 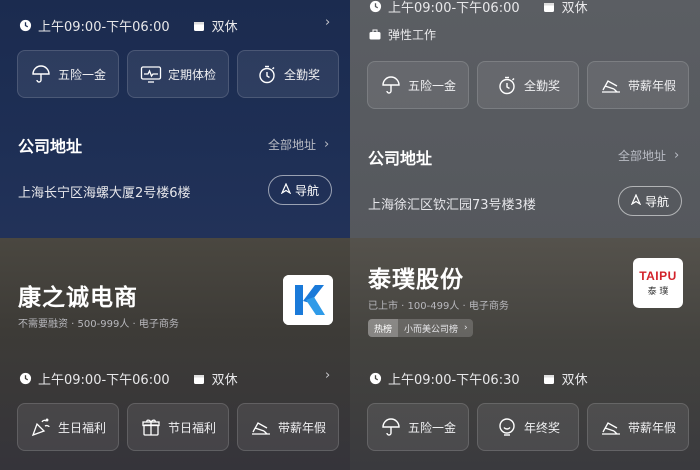 I want to click on company-meta: 不需要融资 · 500-999人 · 电子商务, so click(x=98, y=324).